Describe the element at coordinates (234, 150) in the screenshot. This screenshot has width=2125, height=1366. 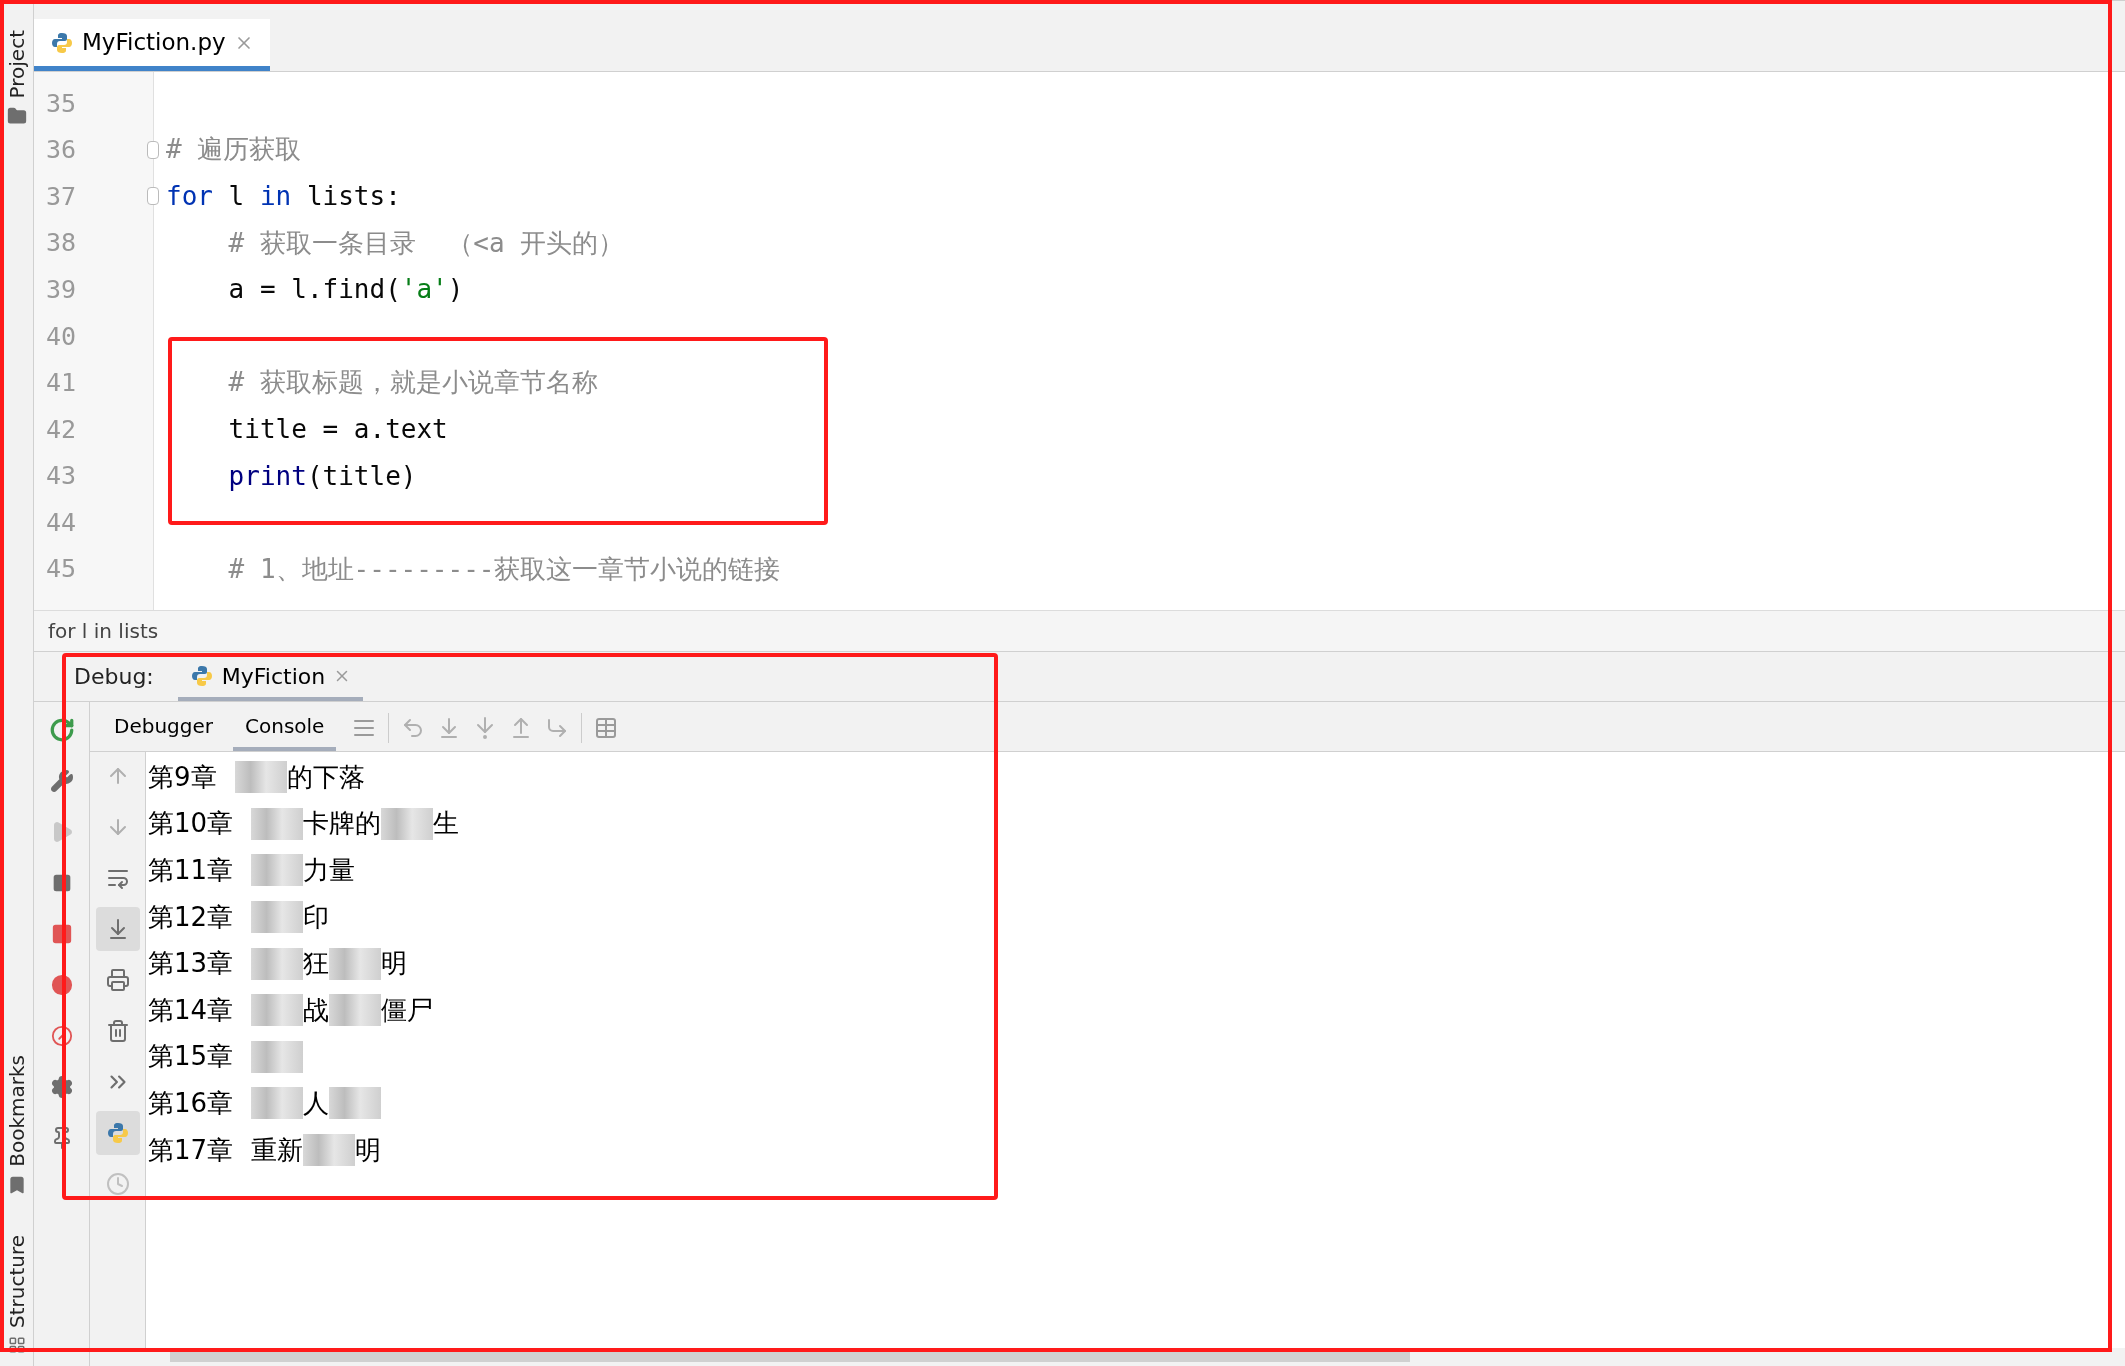
I see `code-line: # 遍历获取` at that location.